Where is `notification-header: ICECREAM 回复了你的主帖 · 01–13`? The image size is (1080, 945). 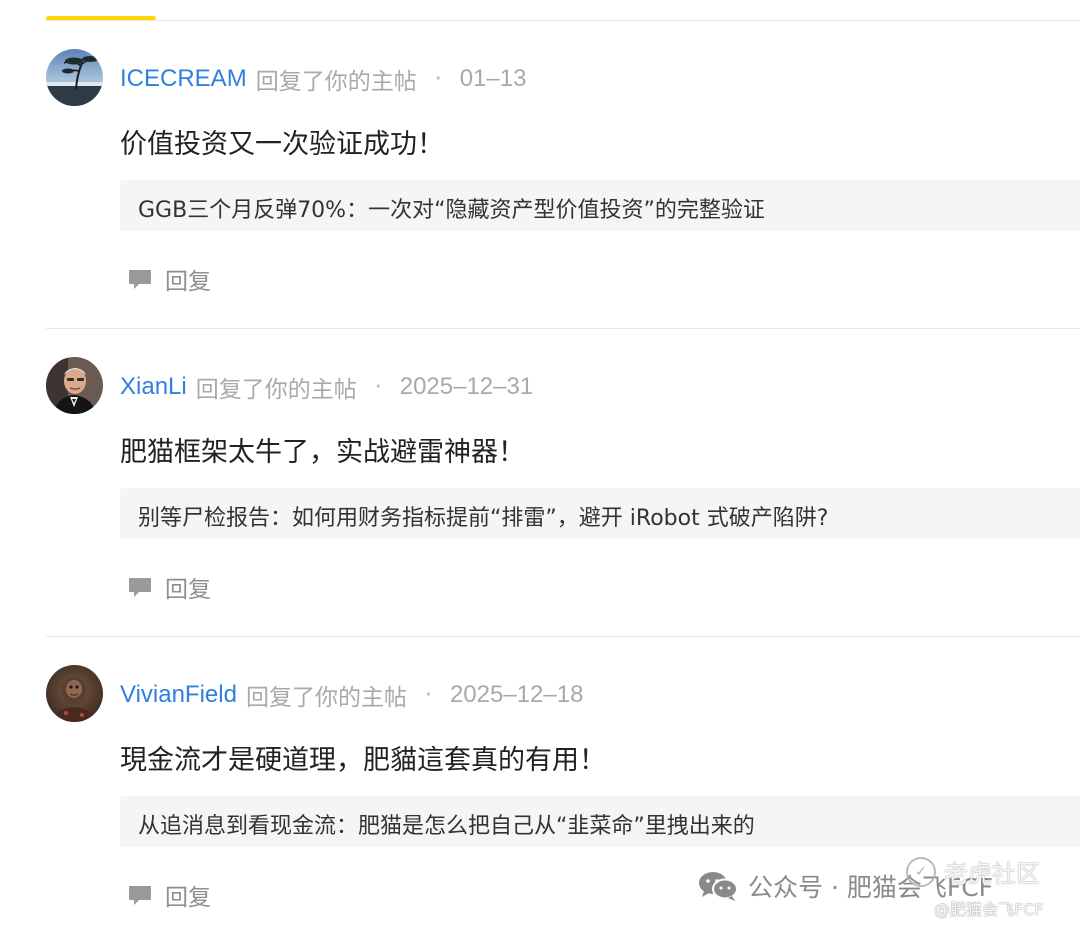 notification-header: ICECREAM 回复了你的主帖 · 01–13 is located at coordinates (323, 79).